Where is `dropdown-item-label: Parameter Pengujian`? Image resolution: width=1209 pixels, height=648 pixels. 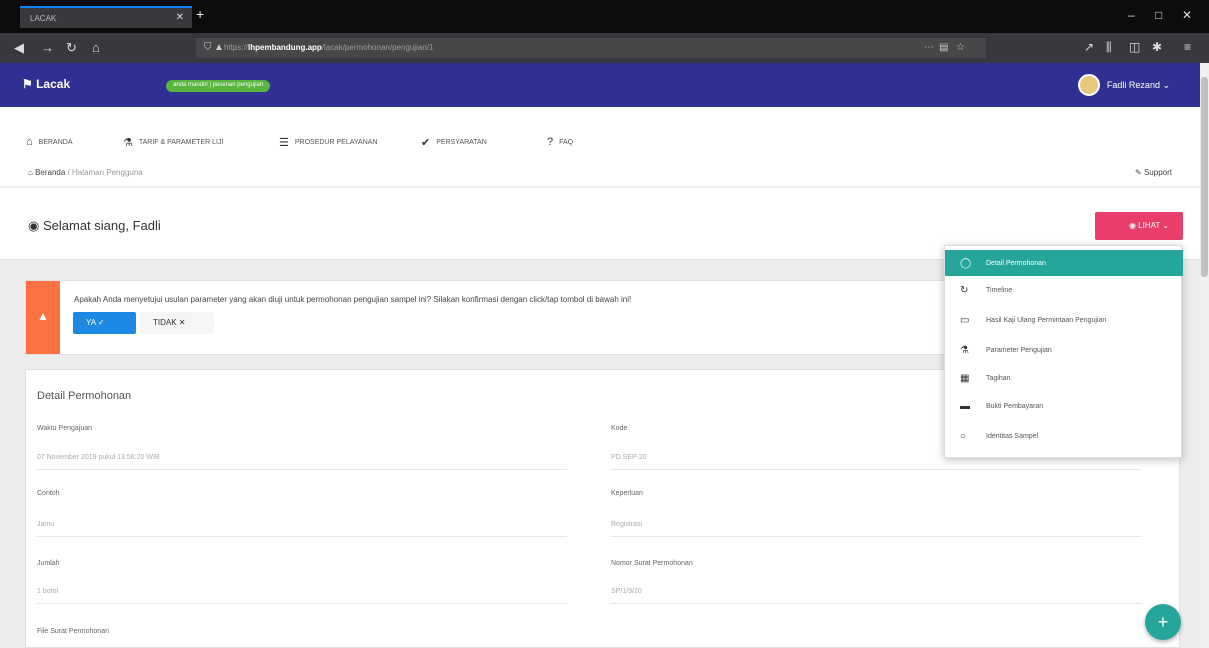 dropdown-item-label: Parameter Pengujian is located at coordinates (1019, 350).